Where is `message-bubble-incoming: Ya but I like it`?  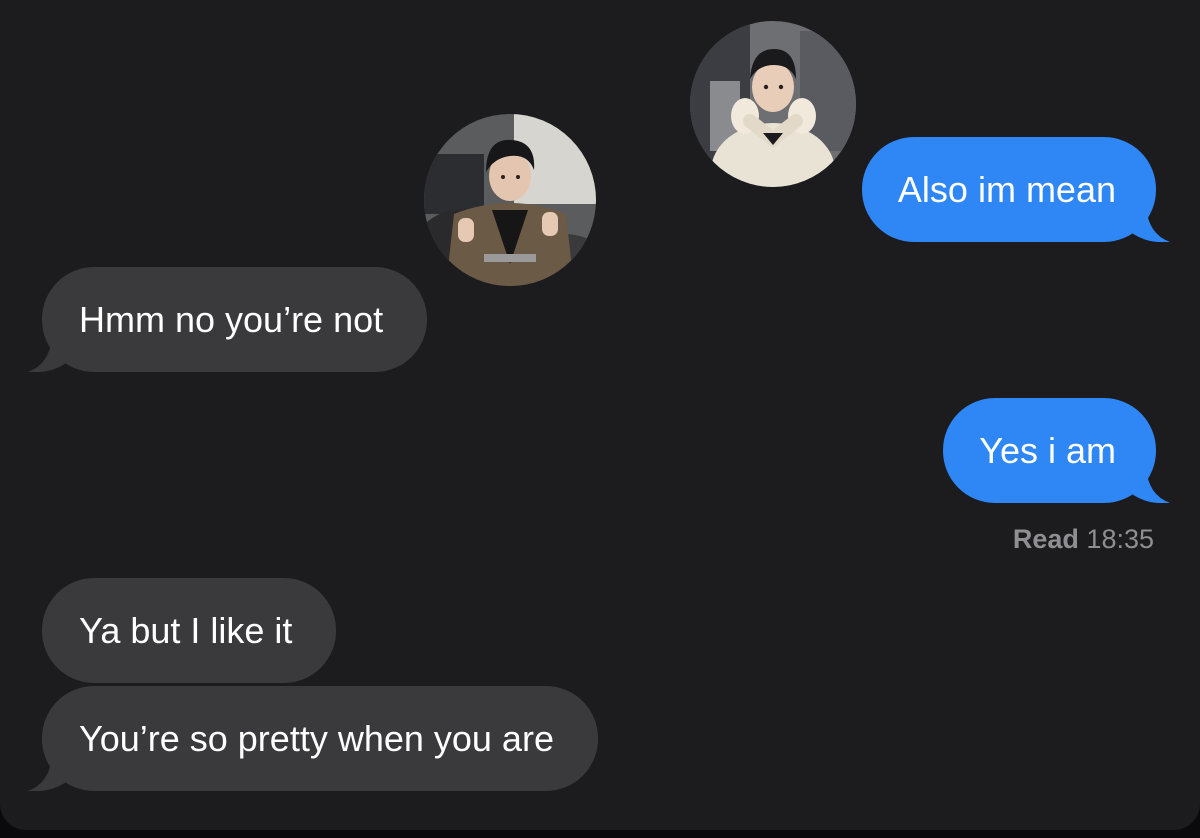
message-bubble-incoming: Ya but I like it is located at coordinates (189, 630).